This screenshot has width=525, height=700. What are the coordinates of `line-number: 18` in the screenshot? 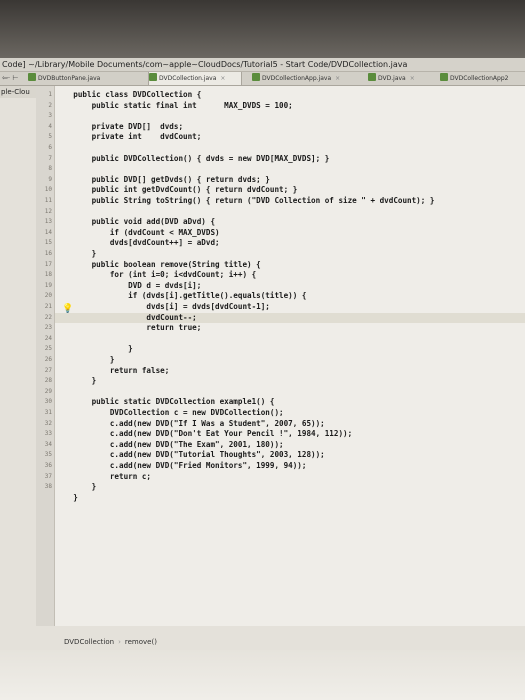 It's located at (48, 275).